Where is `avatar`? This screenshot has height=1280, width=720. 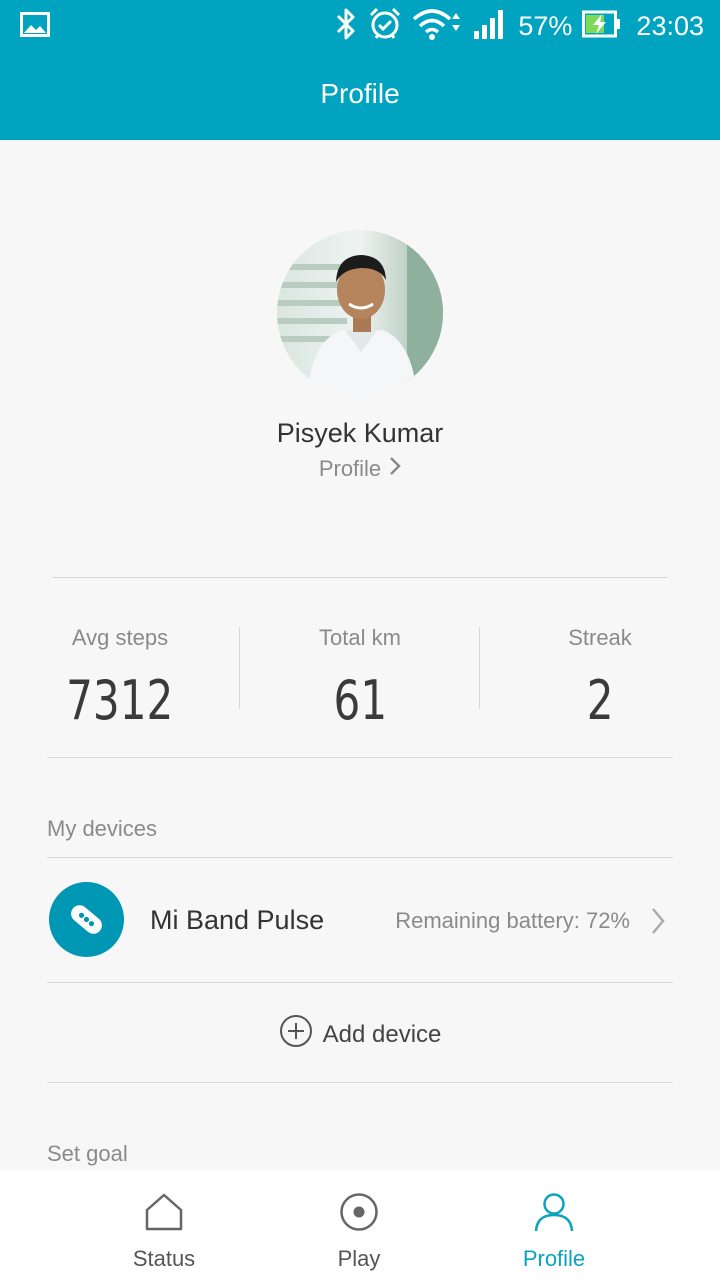 avatar is located at coordinates (360, 313).